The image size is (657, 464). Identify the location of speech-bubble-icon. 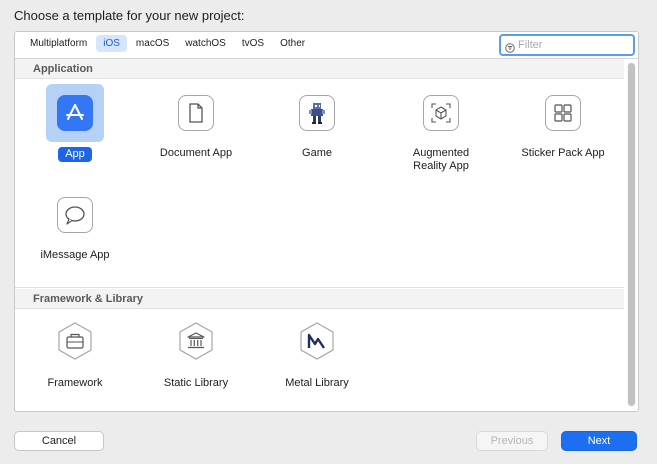
(75, 215).